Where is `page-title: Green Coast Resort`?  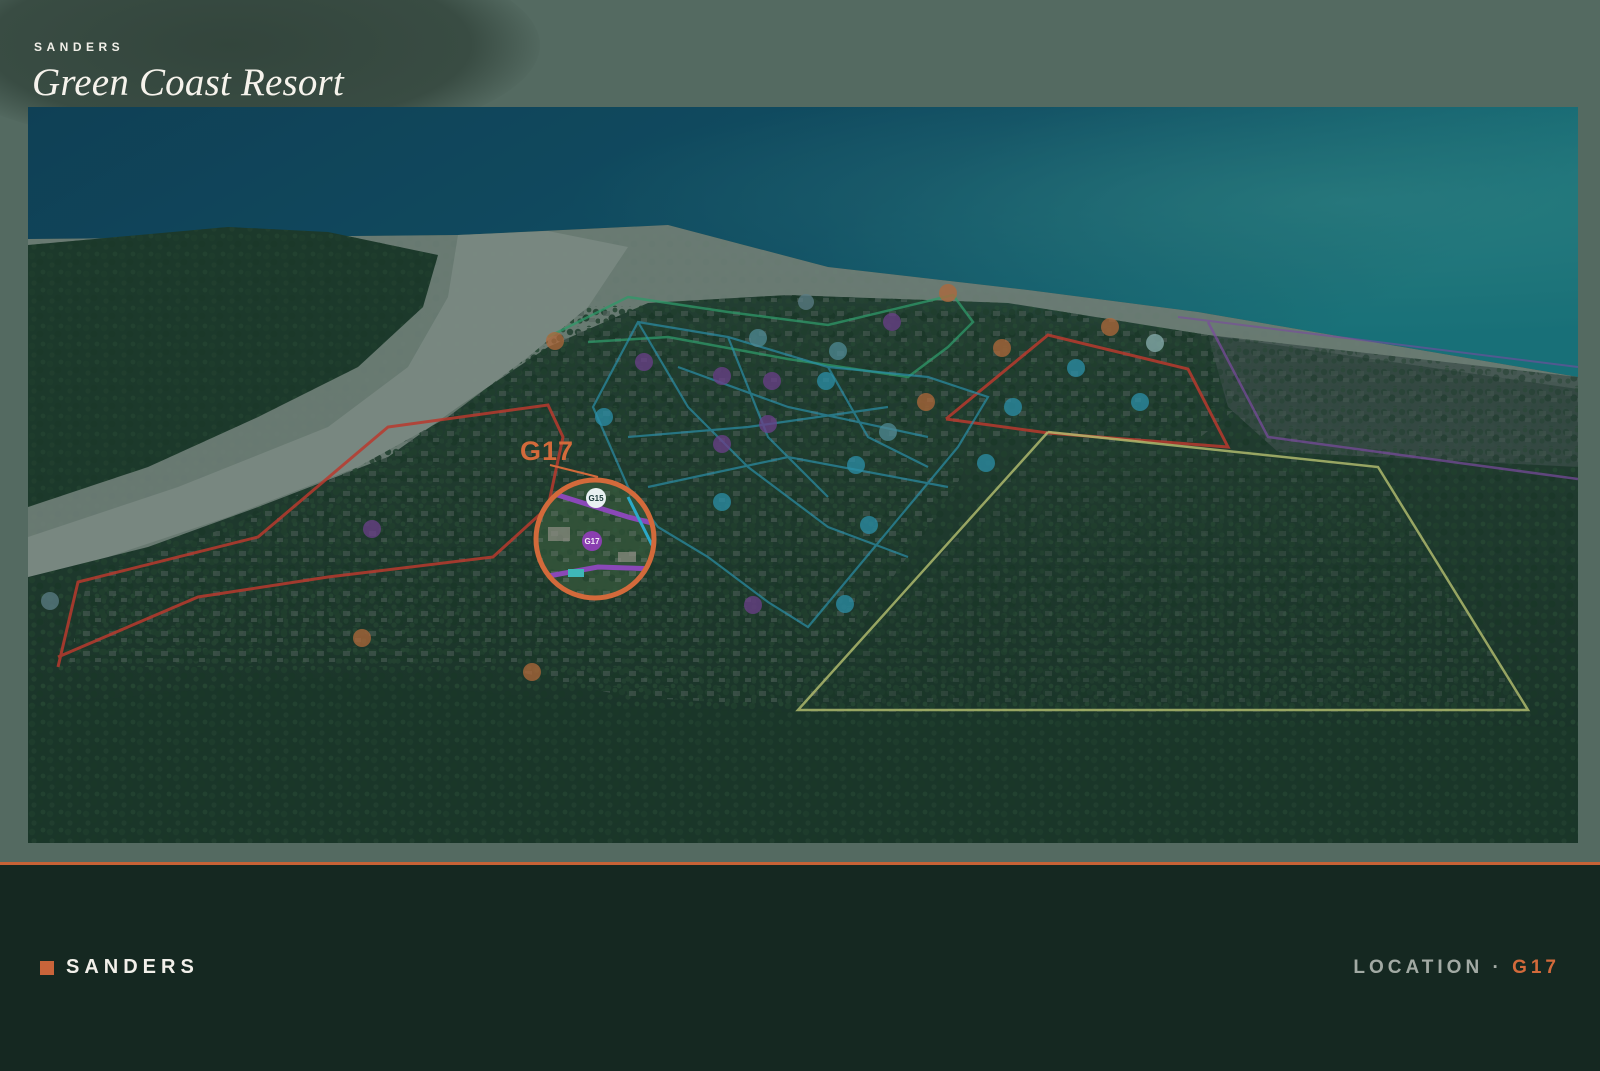
page-title: Green Coast Resort is located at coordinates (188, 82).